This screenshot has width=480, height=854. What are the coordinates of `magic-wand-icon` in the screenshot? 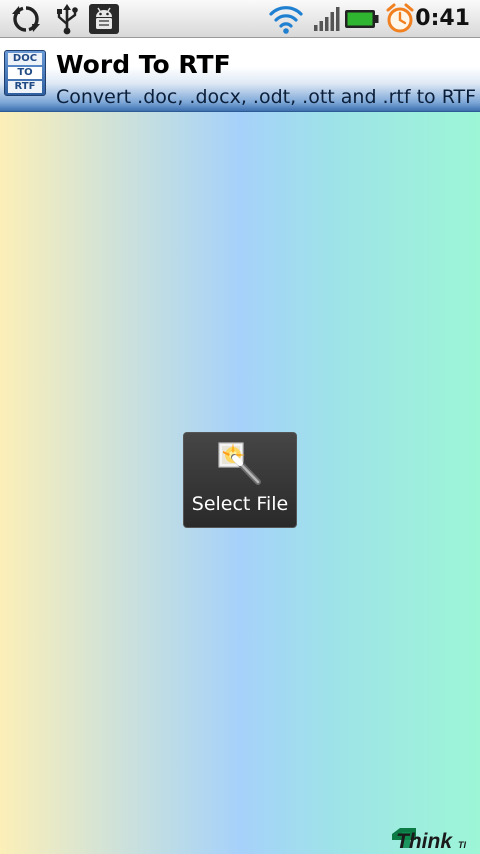 It's located at (239, 463).